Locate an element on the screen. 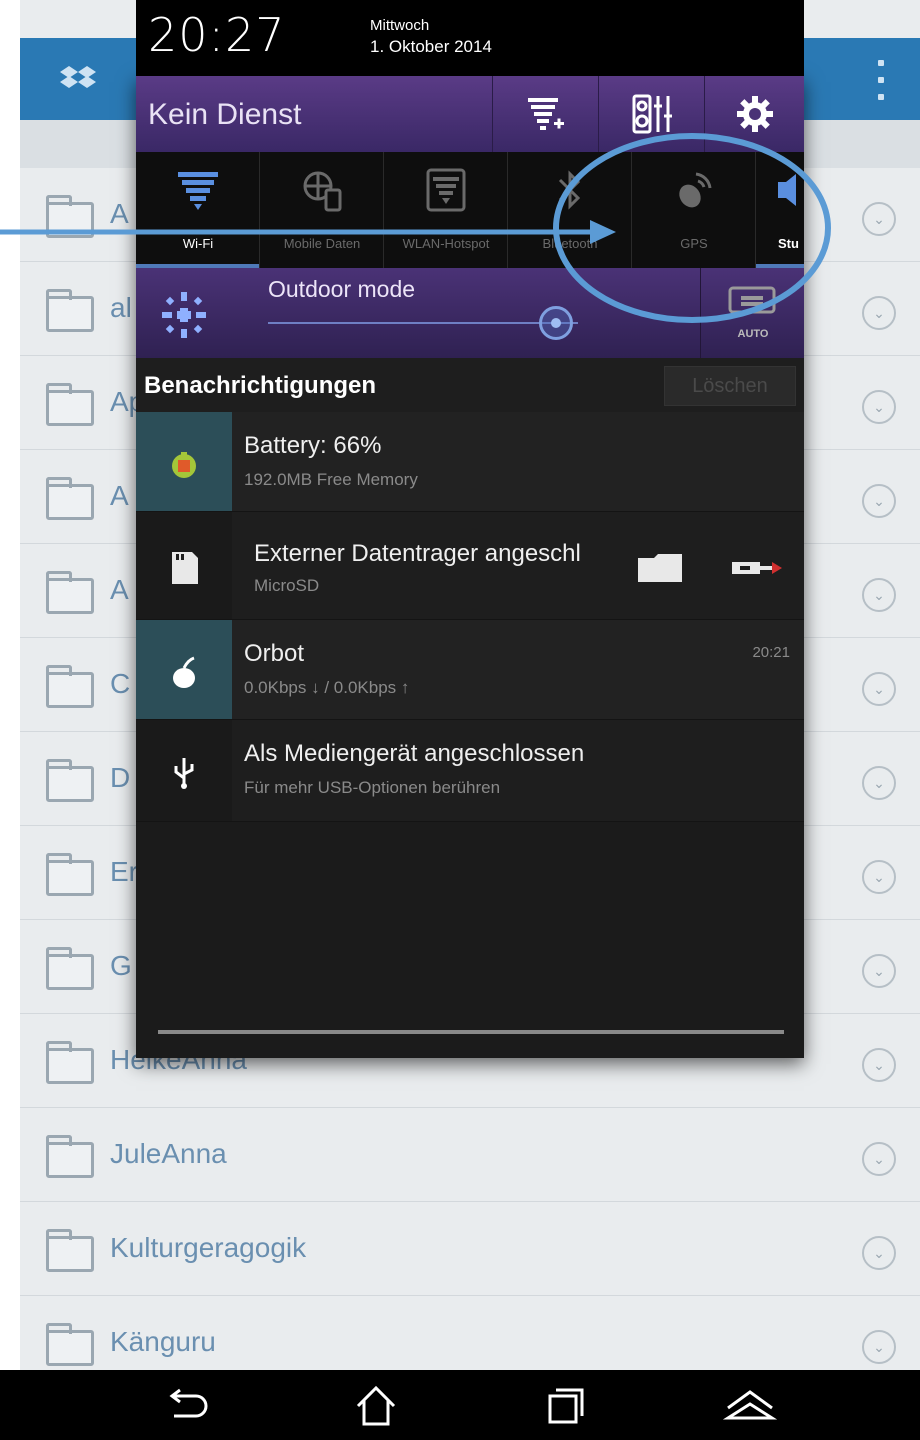 The height and width of the screenshot is (1440, 920). outdoor-mode-label: Outdoor mode is located at coordinates (342, 289).